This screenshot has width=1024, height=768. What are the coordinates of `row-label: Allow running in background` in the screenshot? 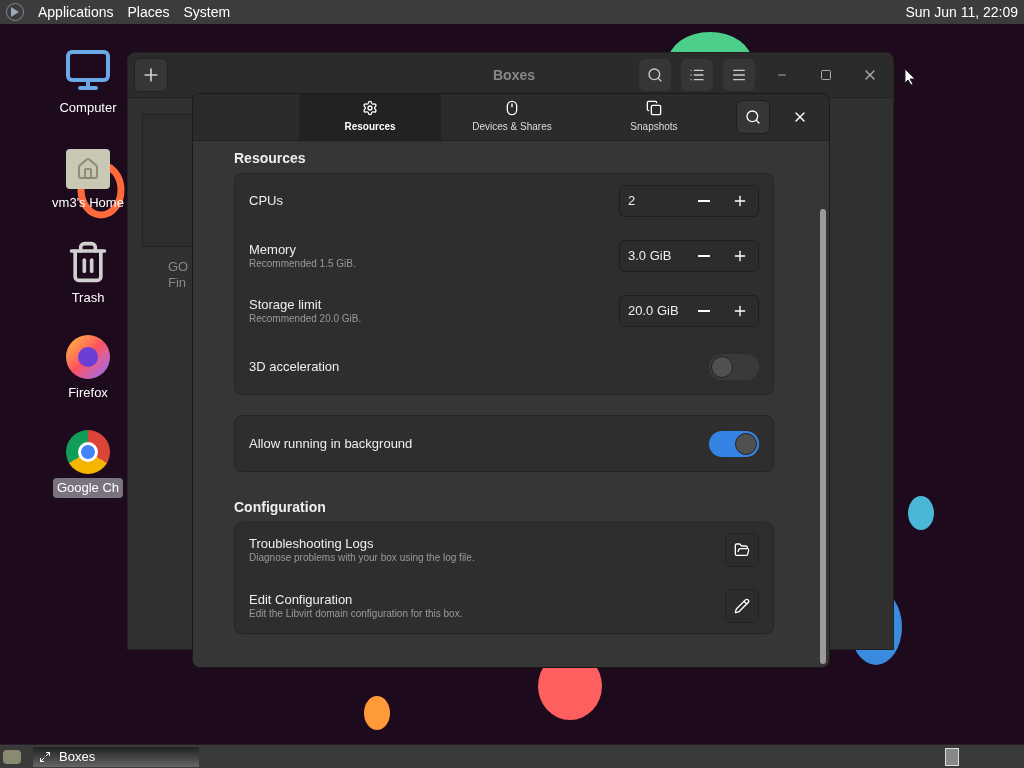 It's located at (331, 443).